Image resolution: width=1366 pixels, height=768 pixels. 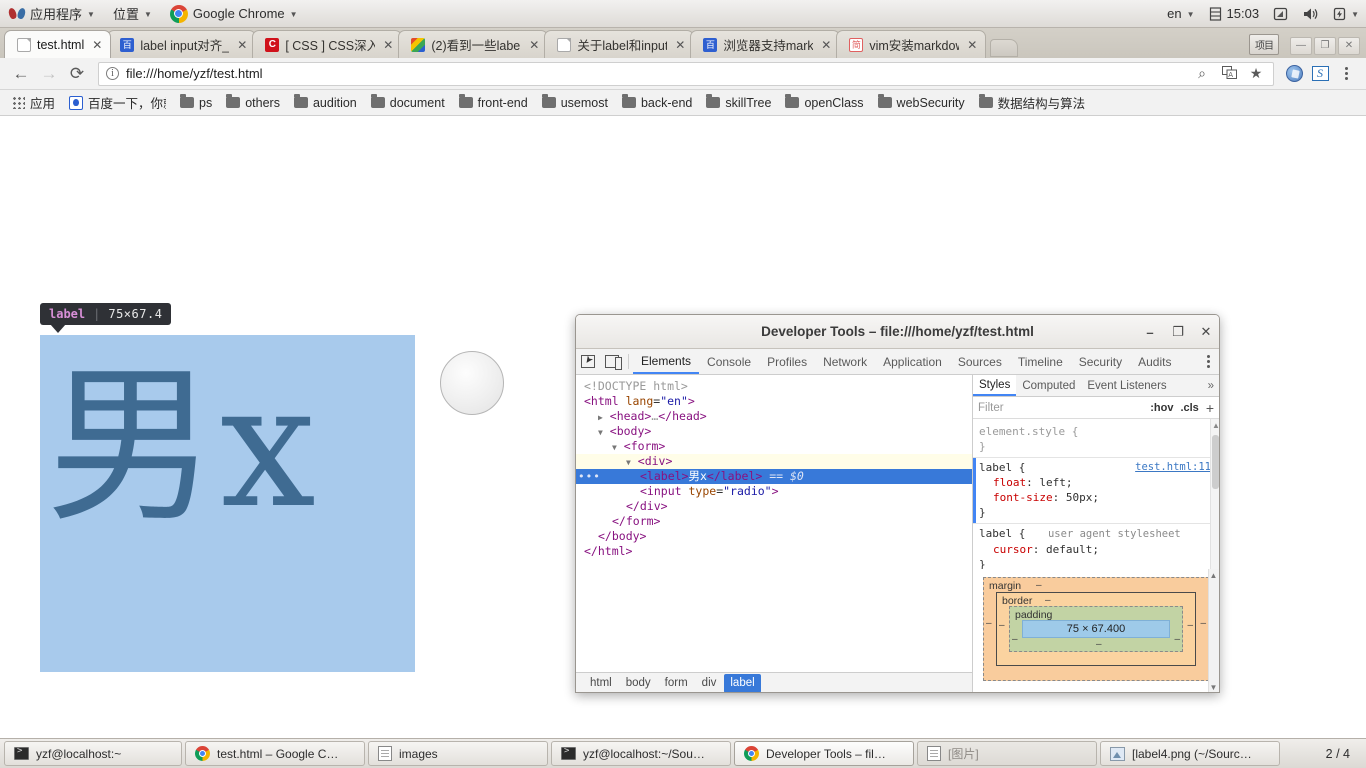 I want to click on close-window-button: ✕, so click(x=1349, y=46).